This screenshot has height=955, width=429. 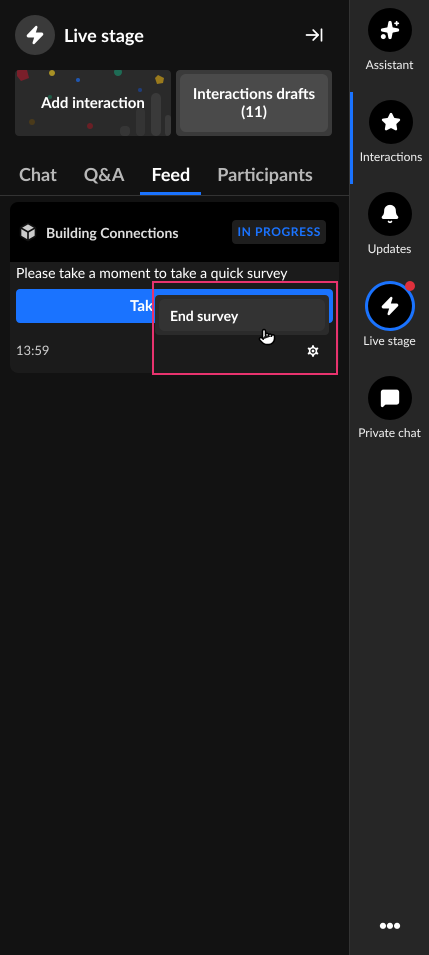 I want to click on timestamp: 13:59, so click(x=33, y=350).